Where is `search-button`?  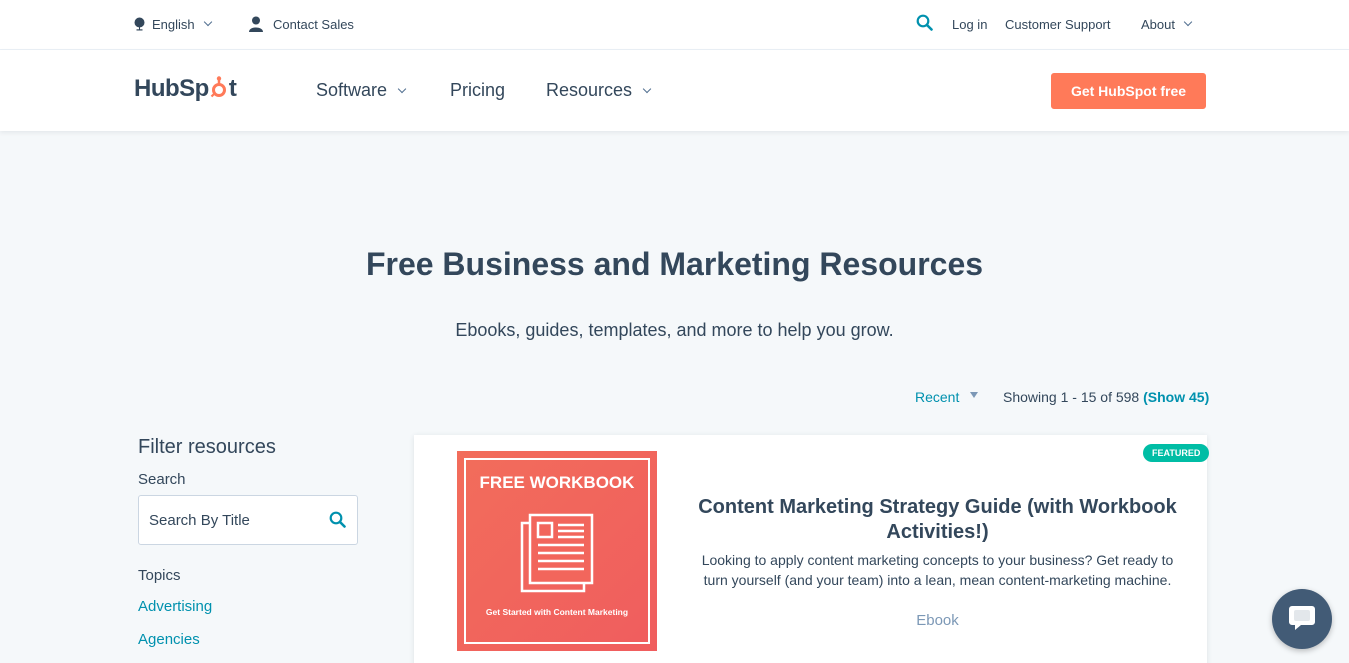 search-button is located at coordinates (924, 24).